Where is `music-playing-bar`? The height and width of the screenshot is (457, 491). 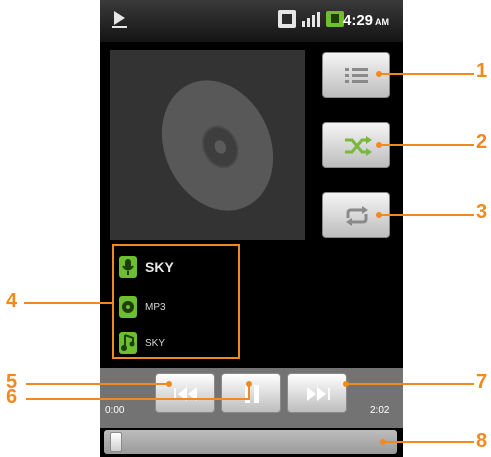 music-playing-bar is located at coordinates (119, 27).